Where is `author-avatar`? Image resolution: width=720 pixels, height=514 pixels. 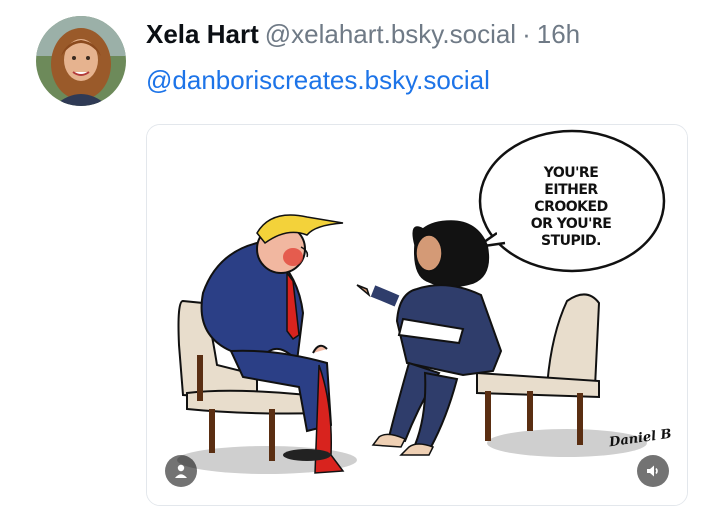
author-avatar is located at coordinates (81, 61).